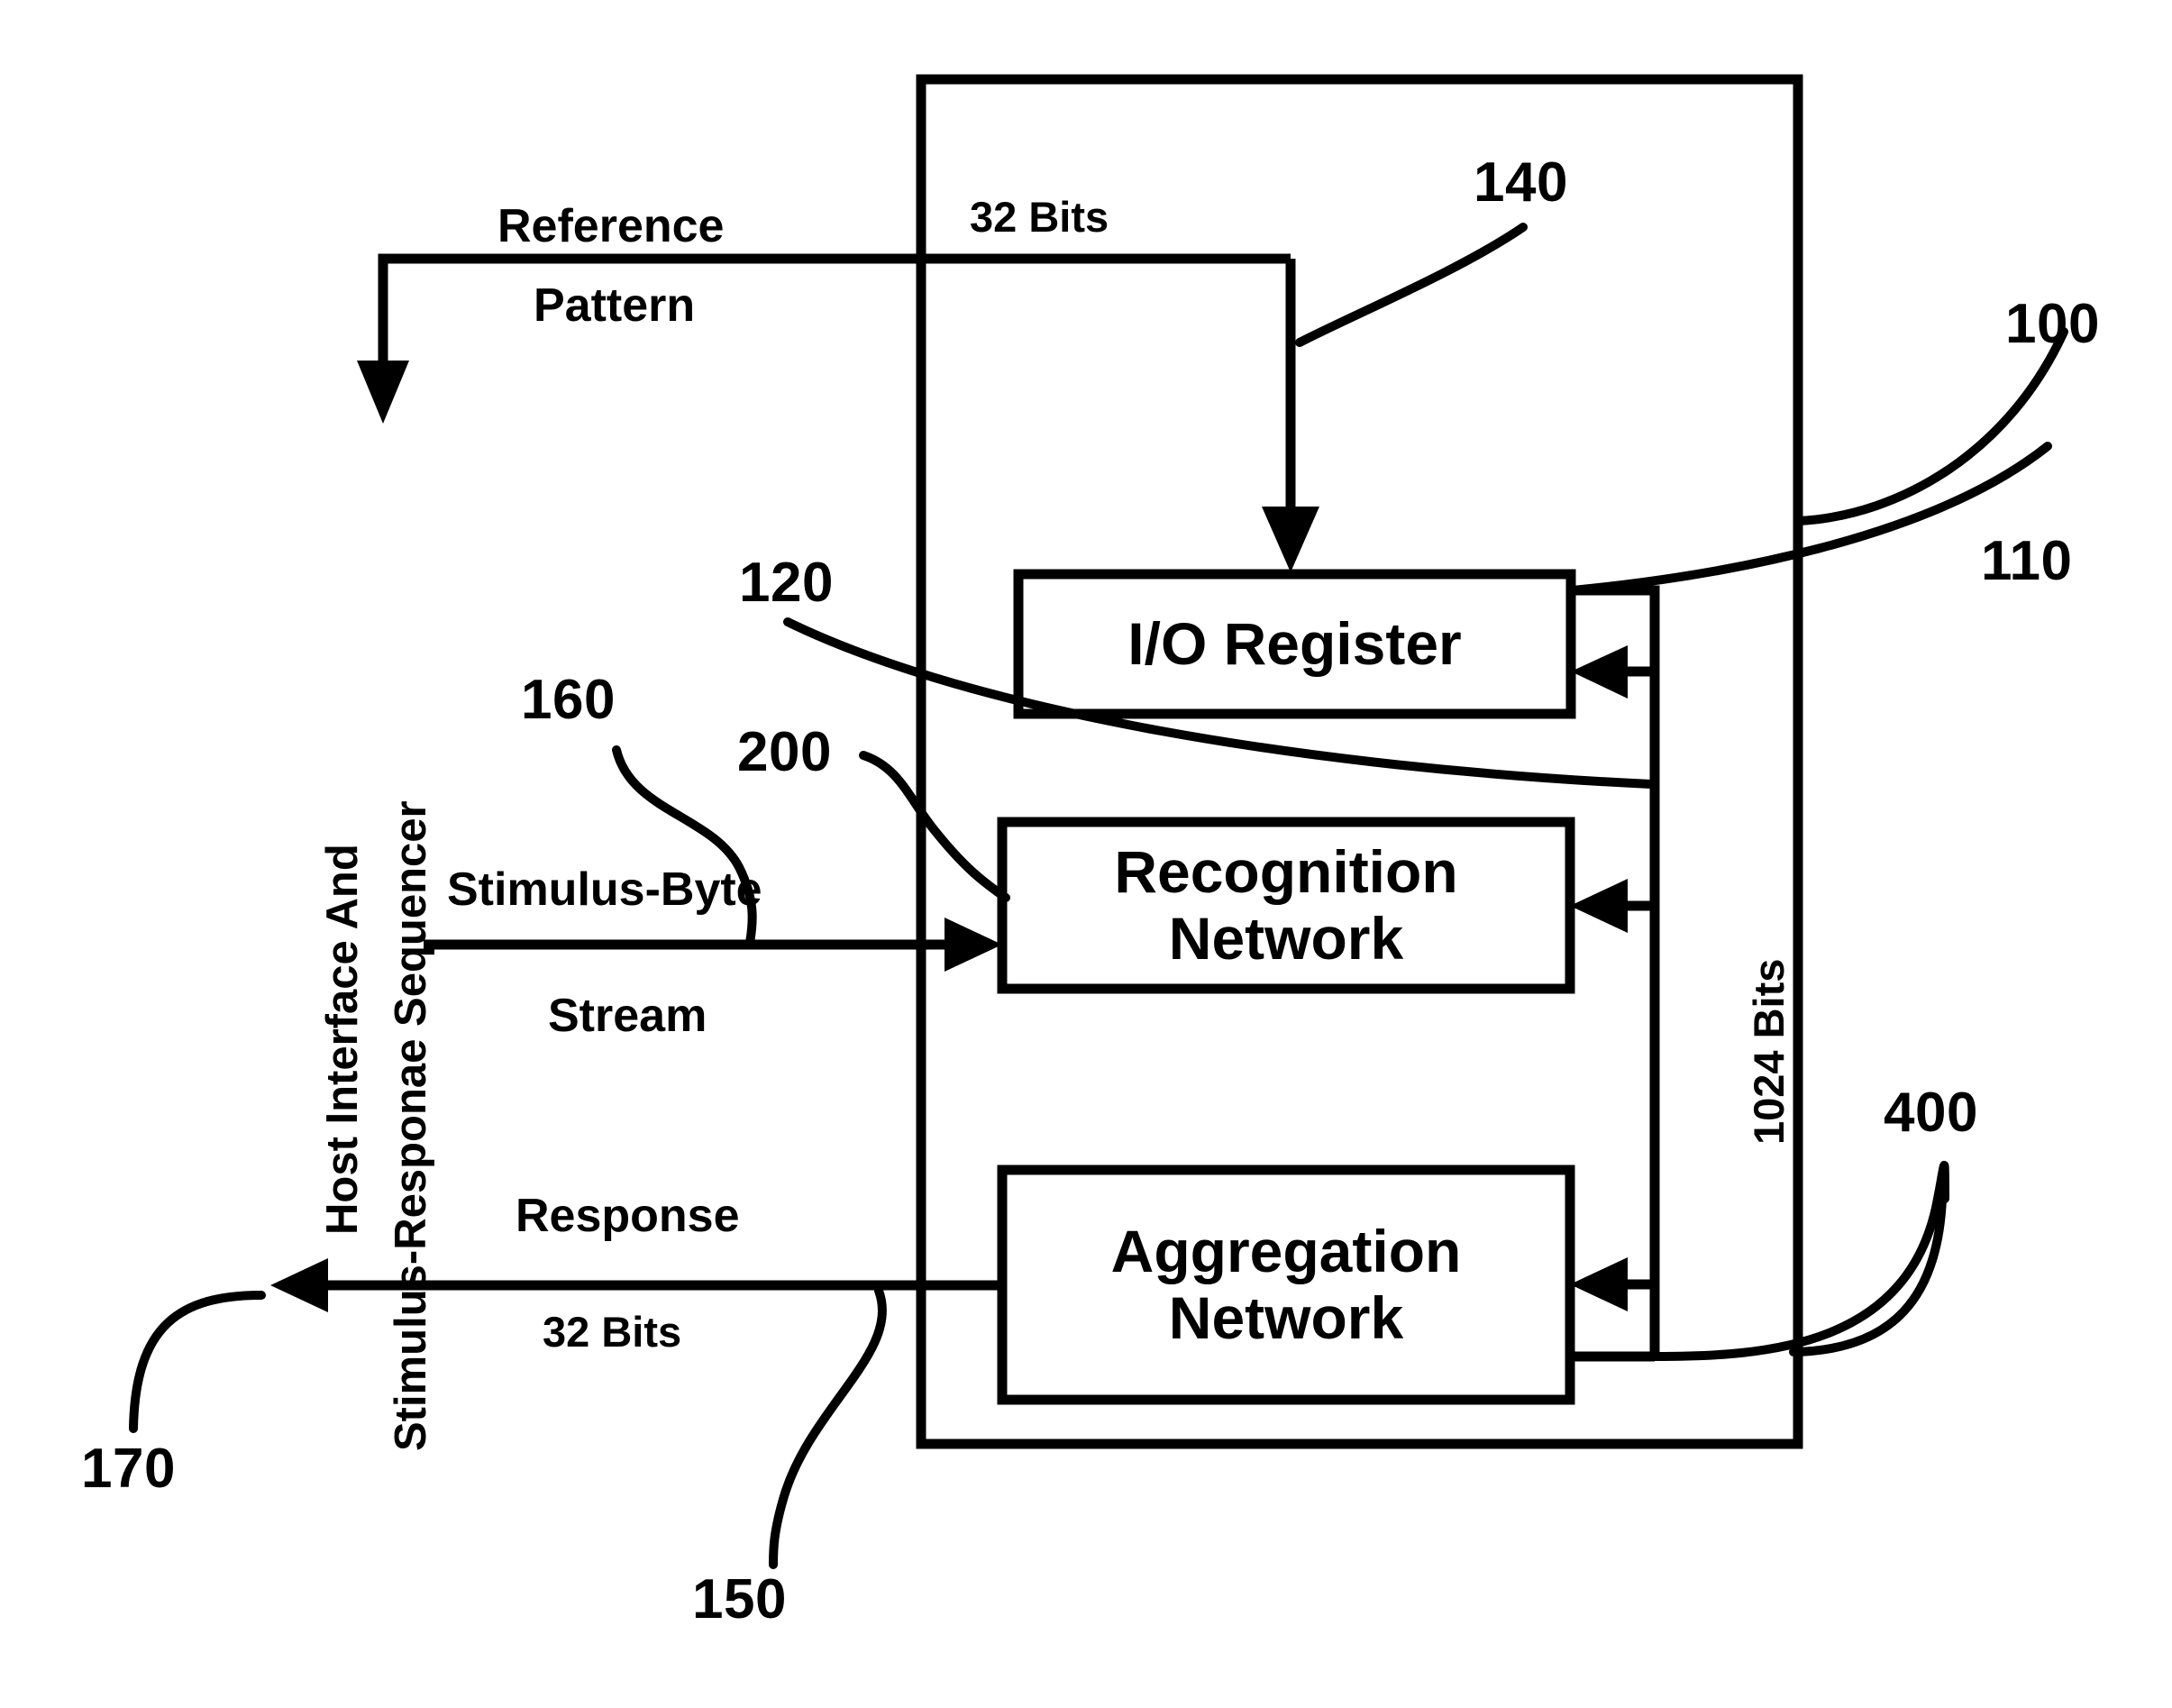  Describe the element at coordinates (568, 700) in the screenshot. I see `callout-160-label: 160` at that location.